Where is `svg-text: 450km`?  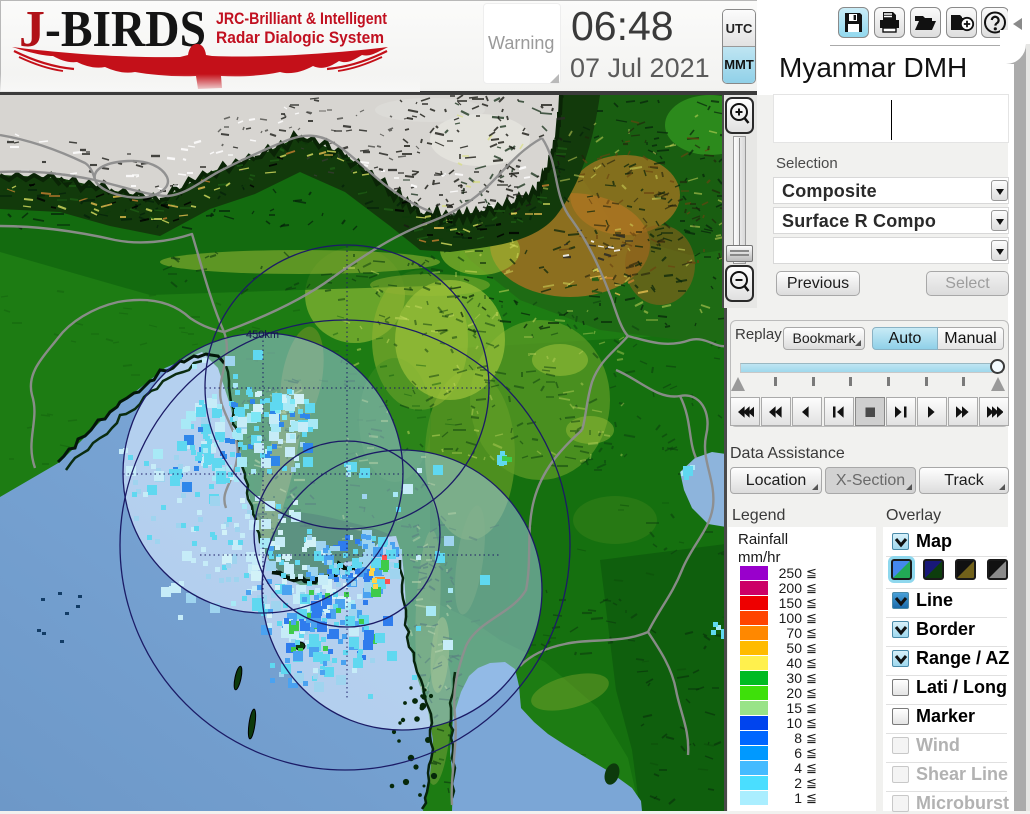 svg-text: 450km is located at coordinates (262, 335).